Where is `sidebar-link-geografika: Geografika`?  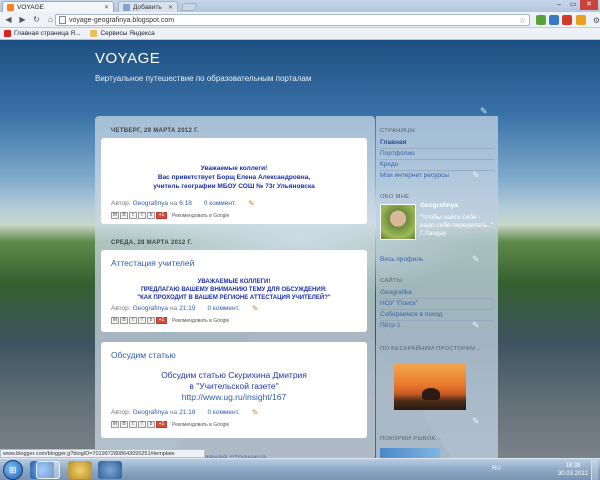
sidebar-link-geografika: Geografika is located at coordinates (396, 292).